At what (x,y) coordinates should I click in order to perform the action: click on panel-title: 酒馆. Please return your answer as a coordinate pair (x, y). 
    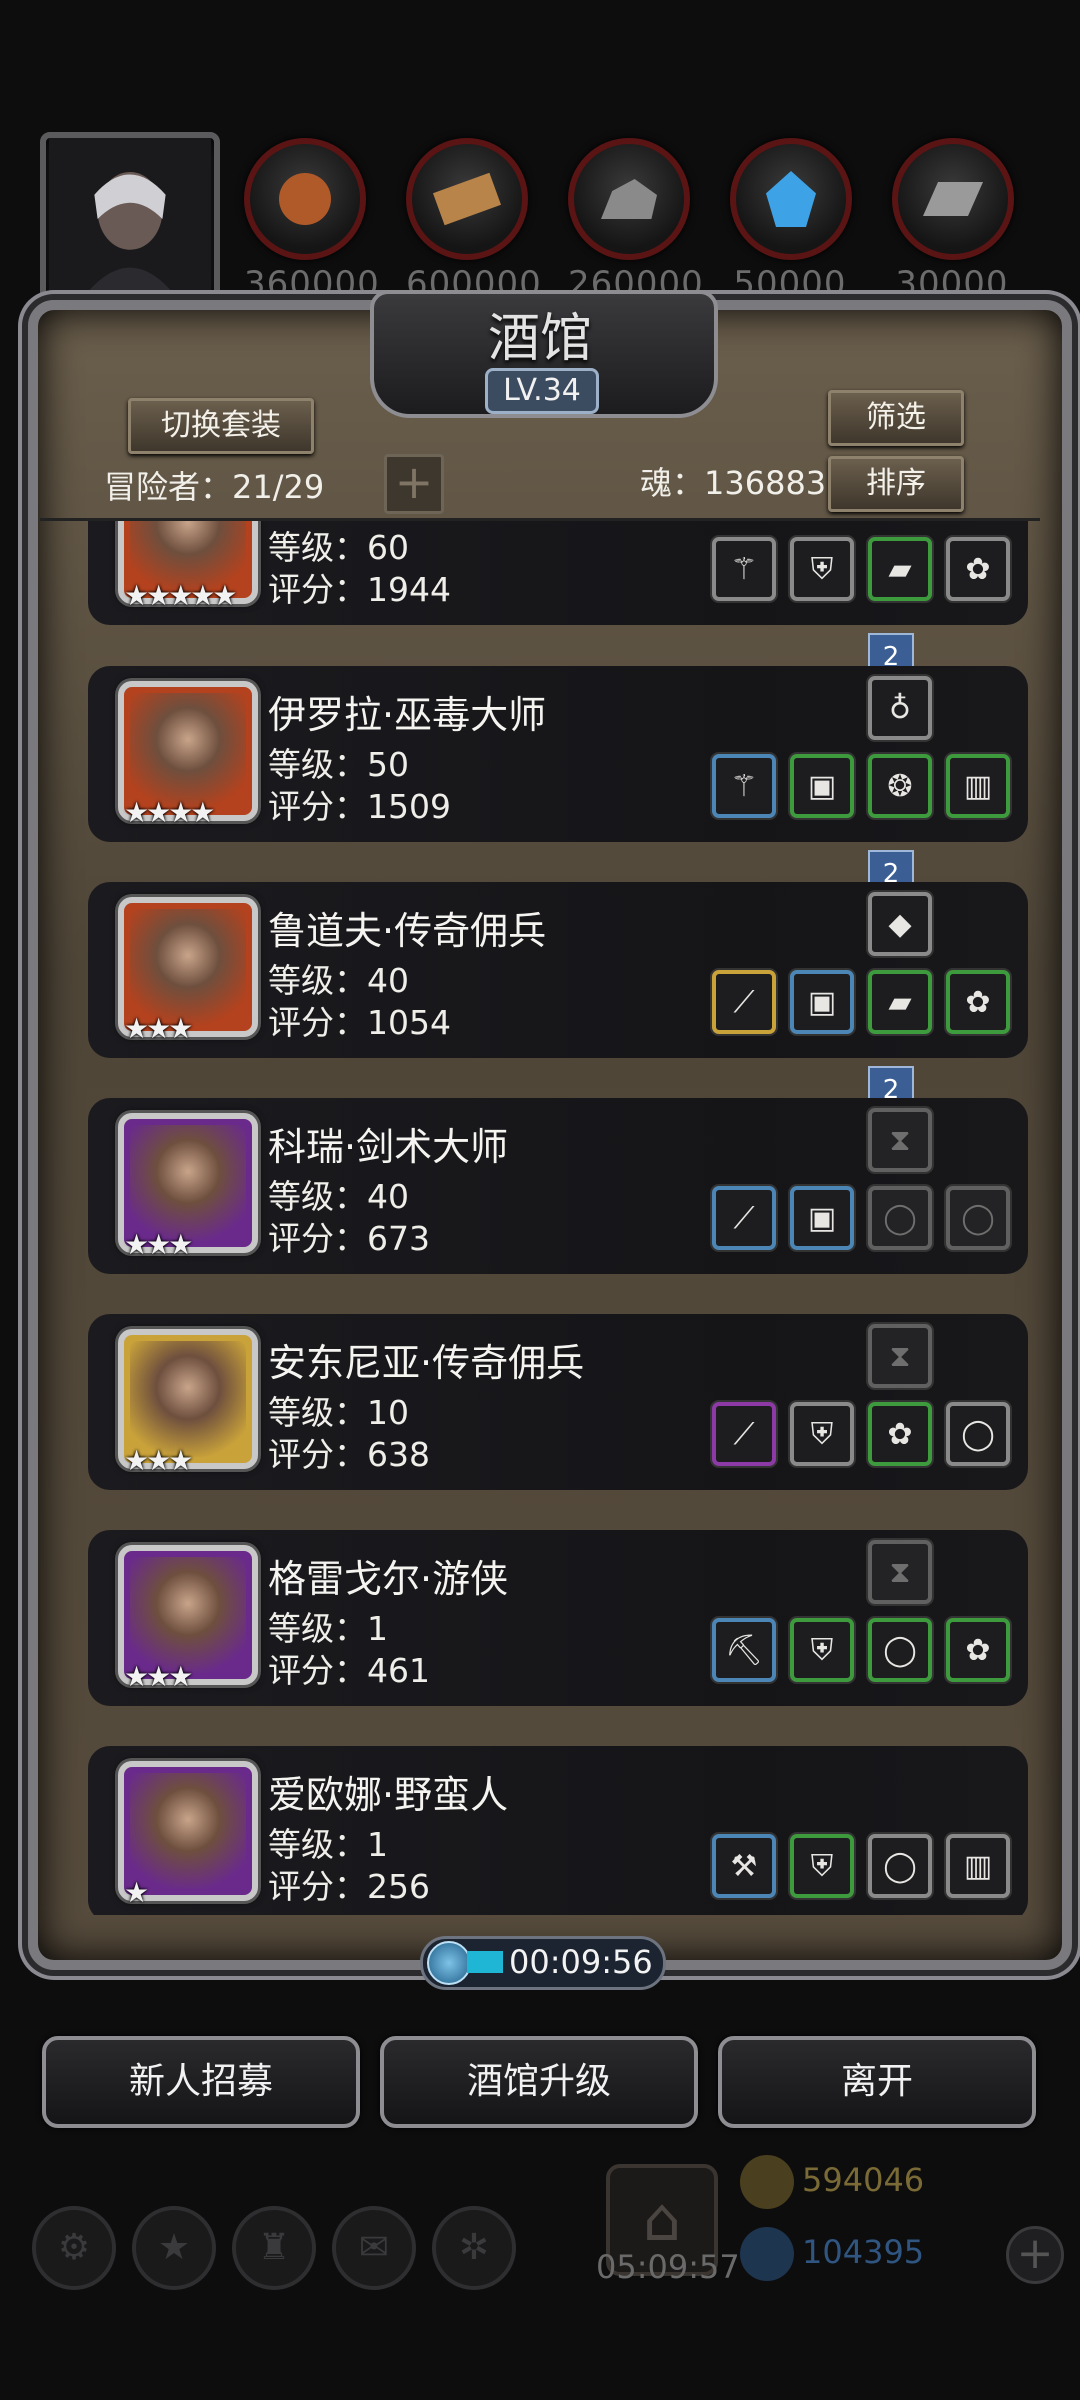
    Looking at the image, I should click on (539, 339).